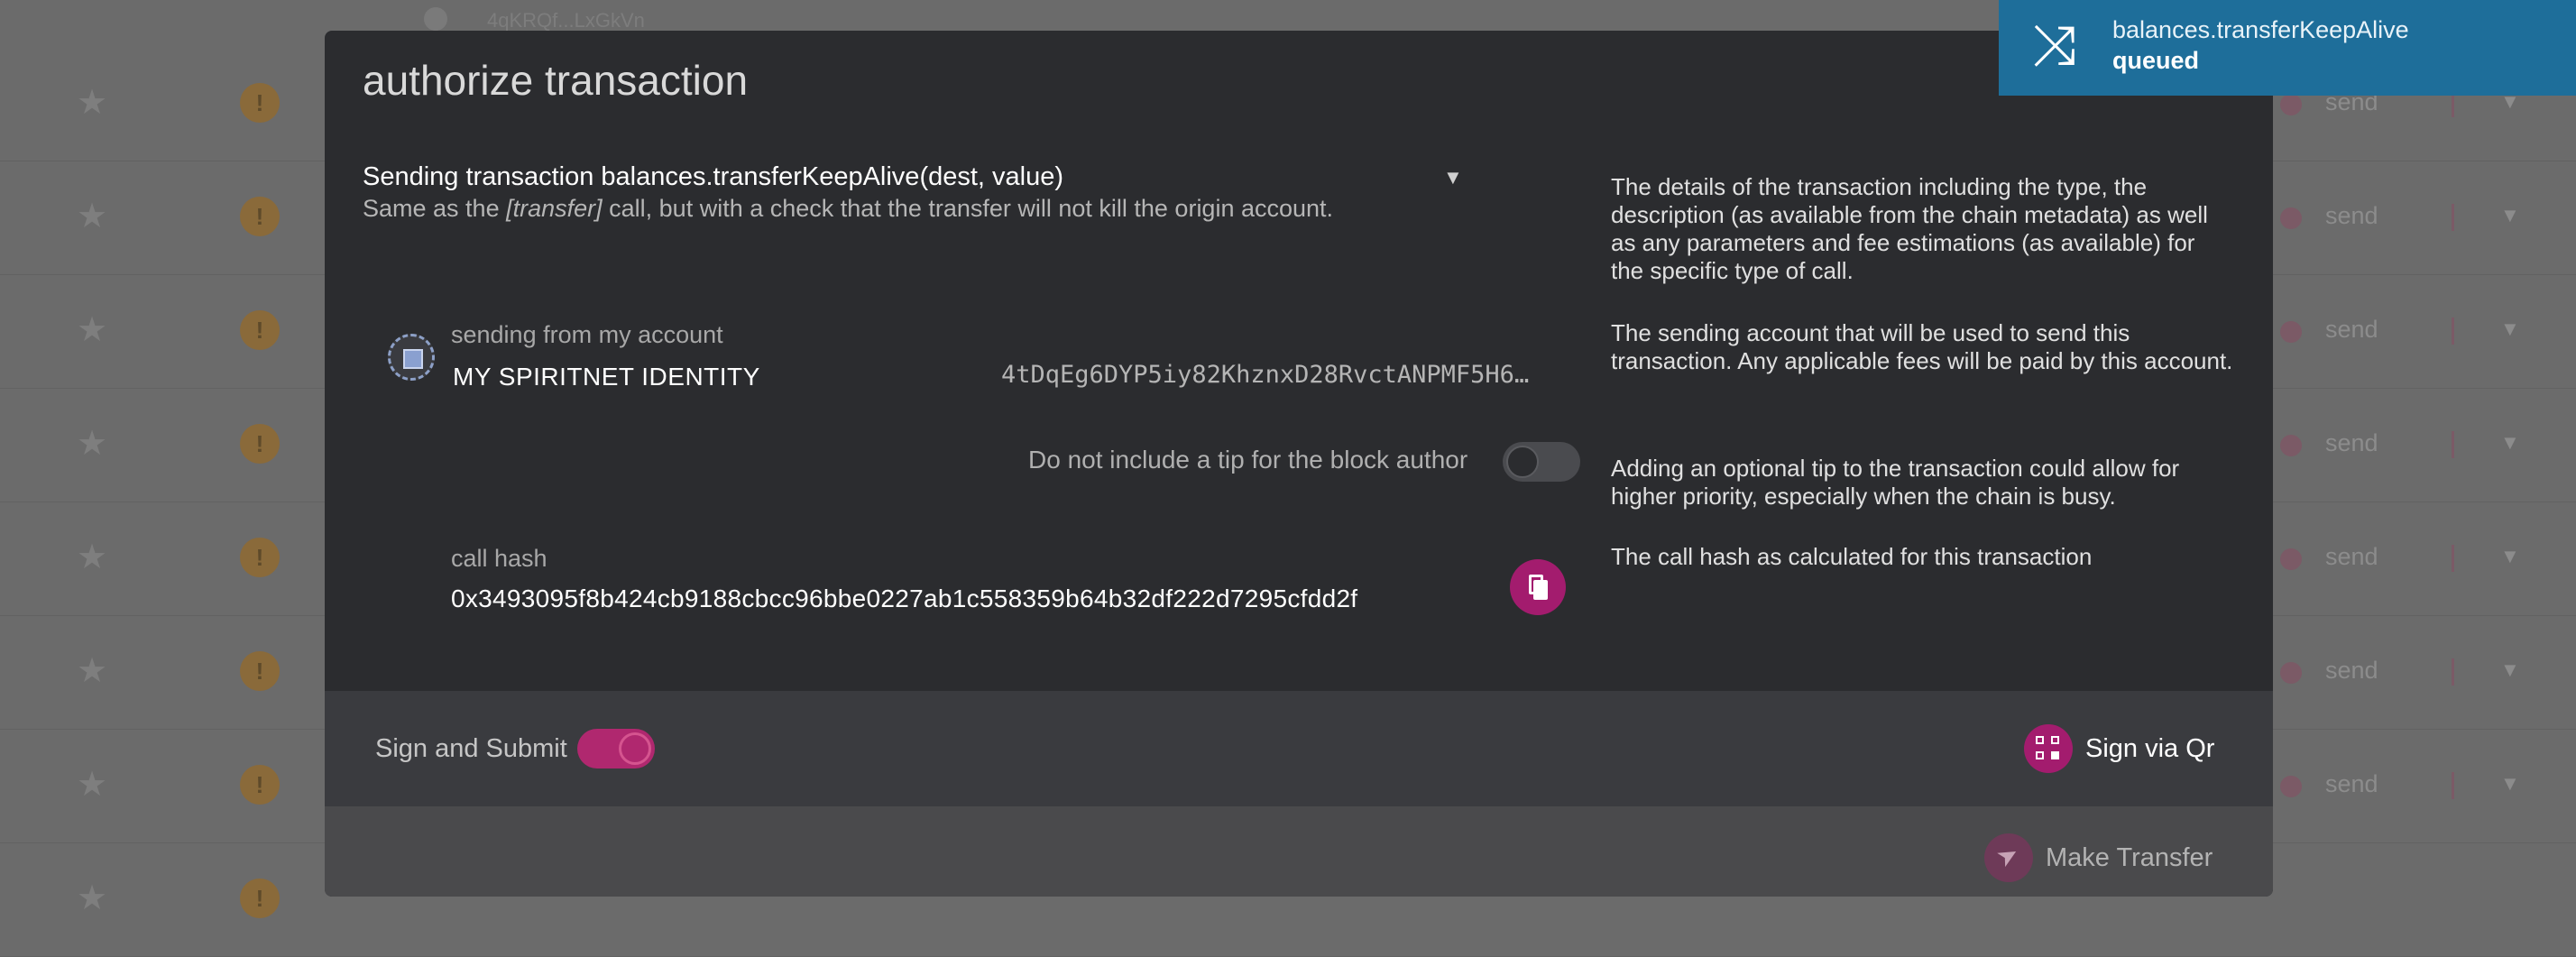  Describe the element at coordinates (2048, 748) in the screenshot. I see `qr-code-icon` at that location.